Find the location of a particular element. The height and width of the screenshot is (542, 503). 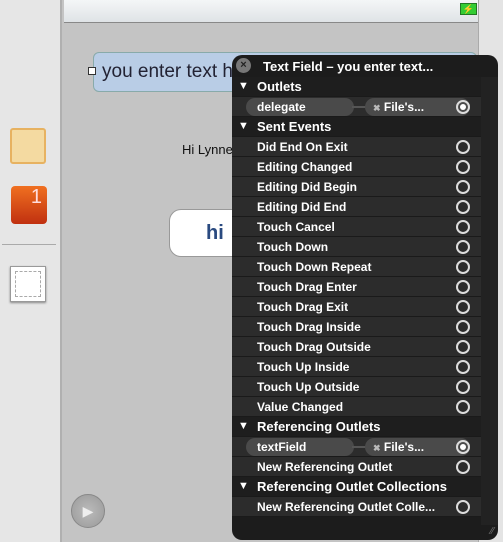

section-label: Referencing Outlets is located at coordinates (319, 426).